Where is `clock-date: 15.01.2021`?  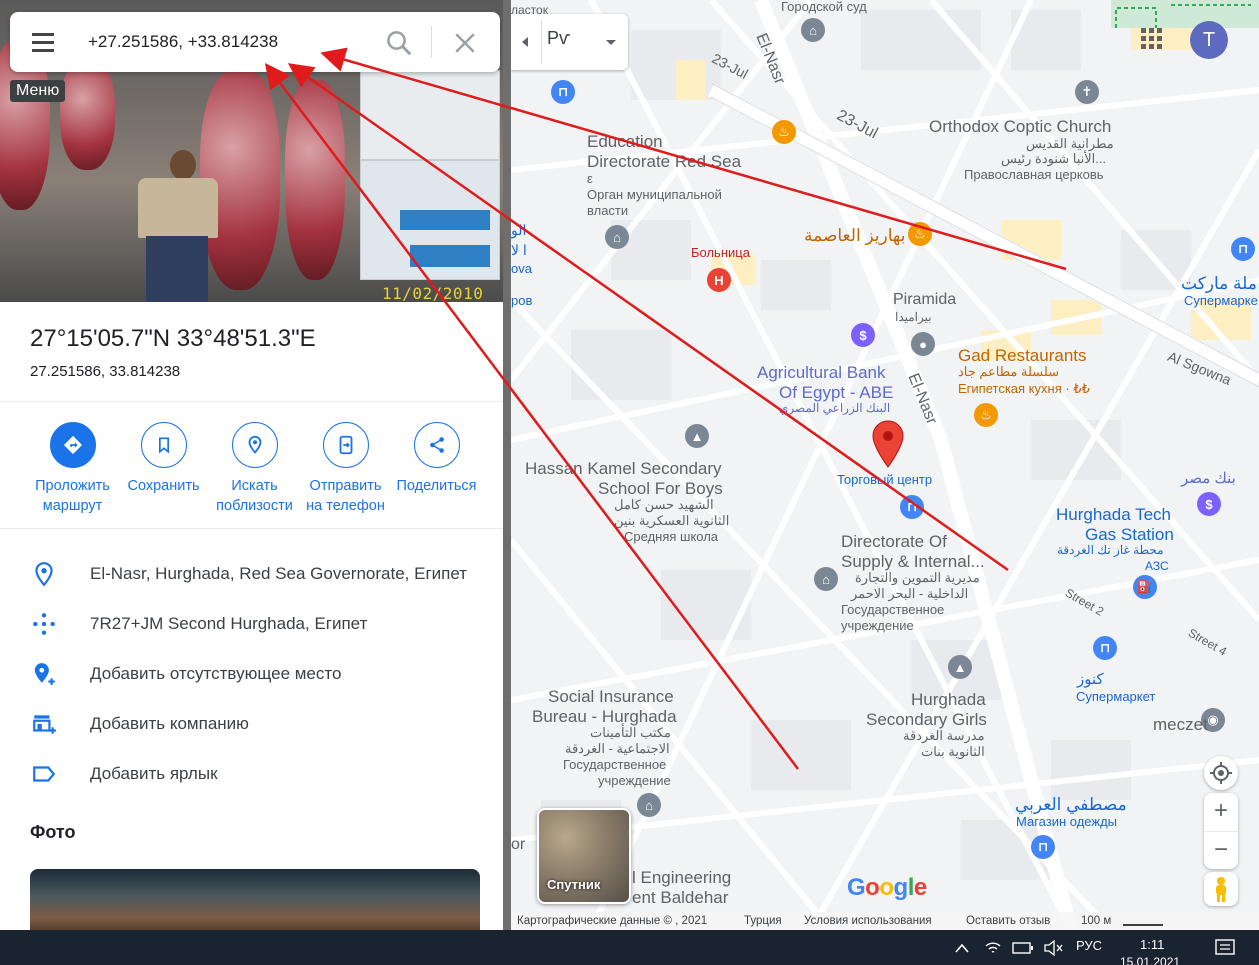 clock-date: 15.01.2021 is located at coordinates (1150, 960).